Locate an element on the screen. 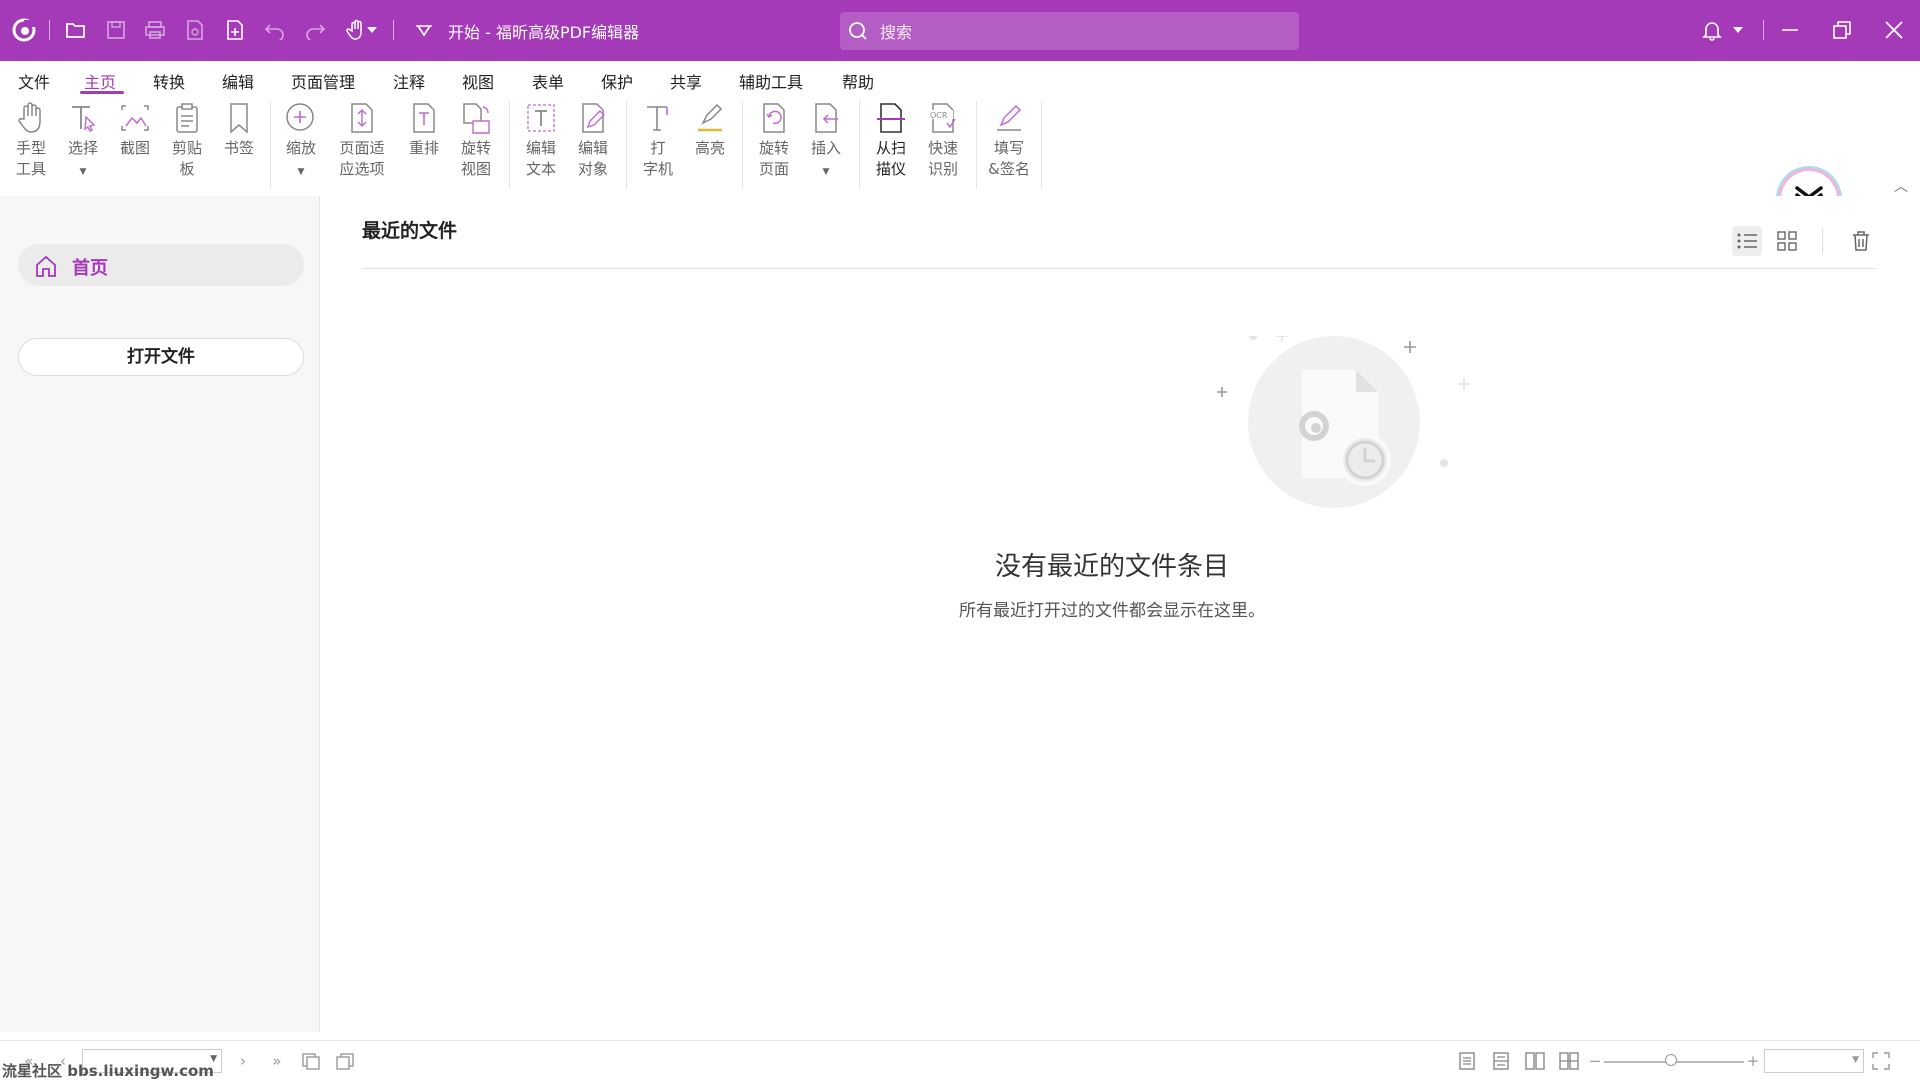 This screenshot has height=1081, width=1920. screenshot-label: 截图 is located at coordinates (134, 148).